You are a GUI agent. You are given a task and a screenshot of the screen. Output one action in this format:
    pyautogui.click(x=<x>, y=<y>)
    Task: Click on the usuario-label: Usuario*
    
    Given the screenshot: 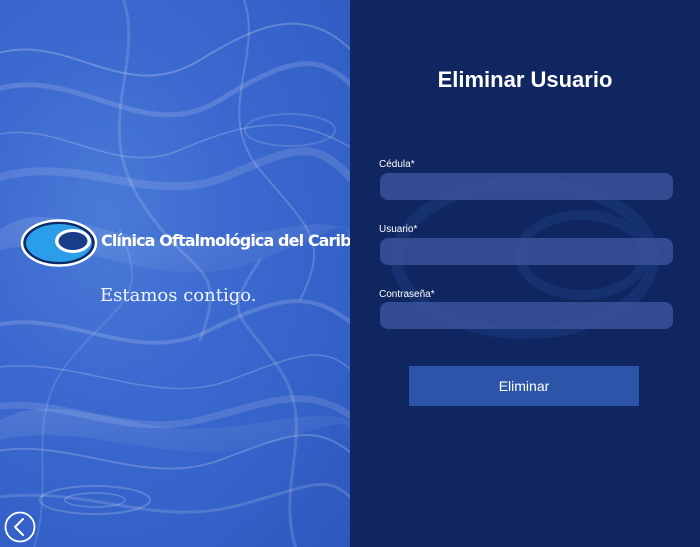 What is the action you would take?
    pyautogui.click(x=398, y=229)
    